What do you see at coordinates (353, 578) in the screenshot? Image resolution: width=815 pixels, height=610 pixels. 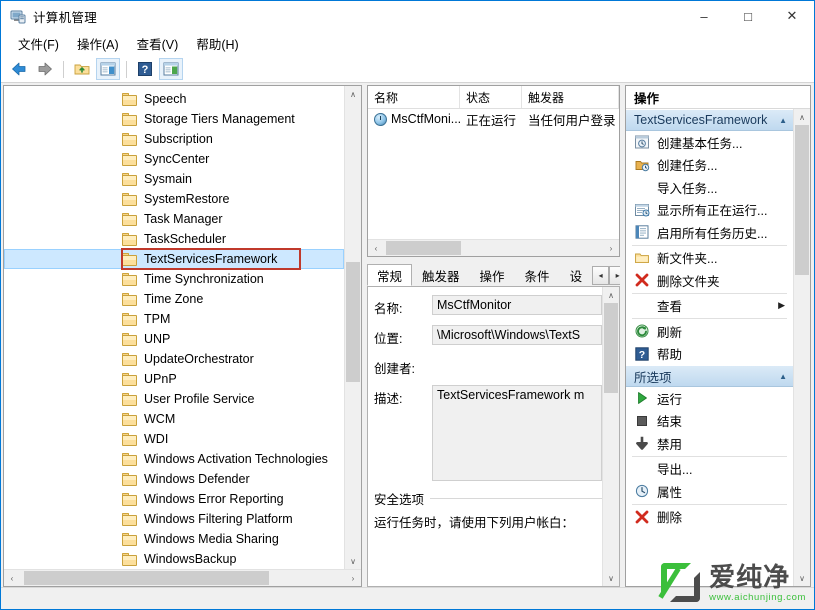 I see `tree-scroll-right-button: ›` at bounding box center [353, 578].